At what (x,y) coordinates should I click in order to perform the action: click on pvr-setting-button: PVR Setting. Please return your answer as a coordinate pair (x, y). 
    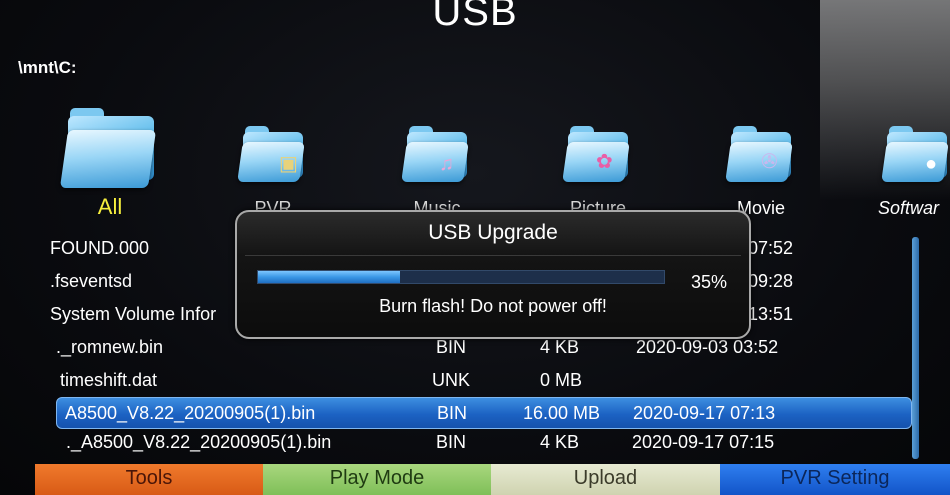
    Looking at the image, I should click on (835, 479).